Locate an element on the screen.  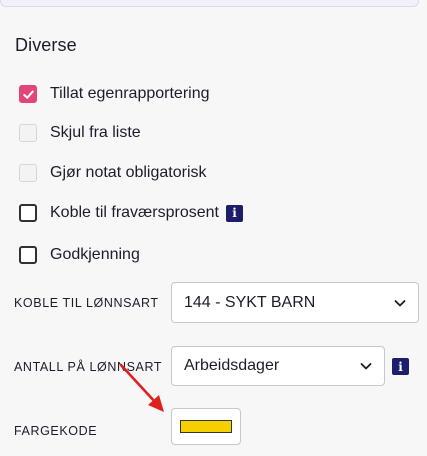
checkbox-egenrapportering is located at coordinates (28, 94).